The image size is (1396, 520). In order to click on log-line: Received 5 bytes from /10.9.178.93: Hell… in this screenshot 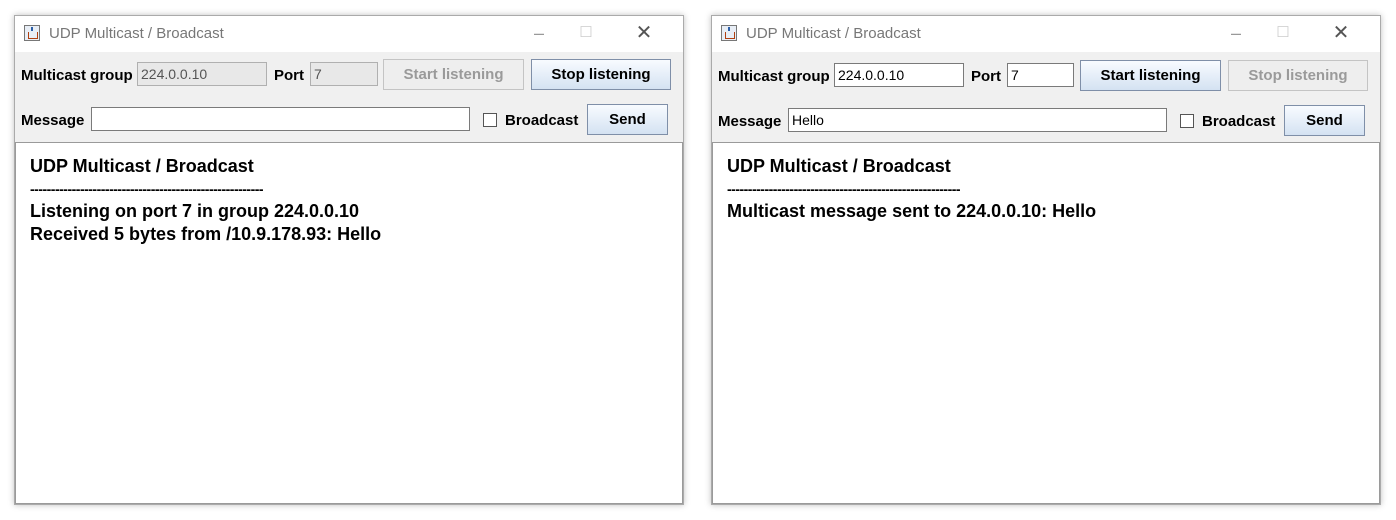, I will do `click(206, 233)`.